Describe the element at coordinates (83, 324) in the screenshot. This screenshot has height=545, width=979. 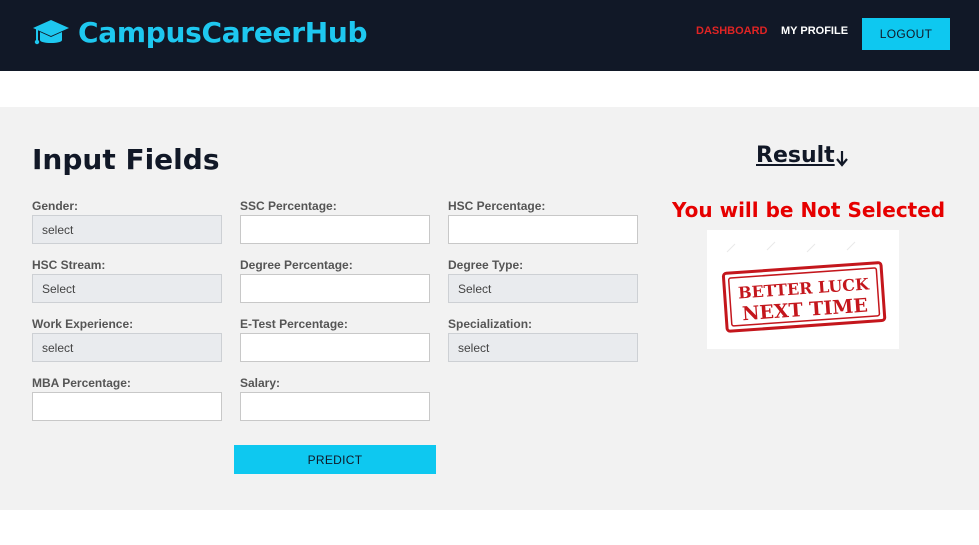
I see `work-experience-label: Work Experience:` at that location.